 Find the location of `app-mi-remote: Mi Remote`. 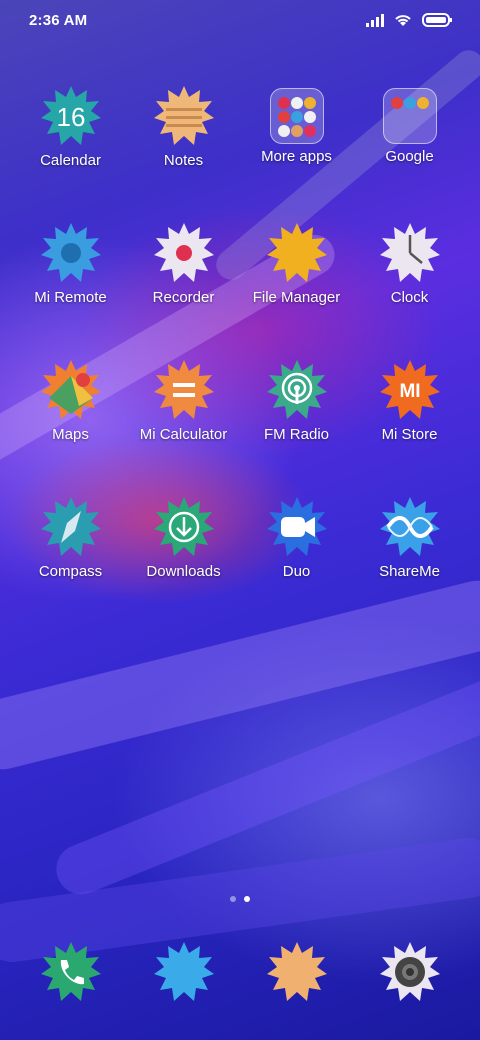

app-mi-remote: Mi Remote is located at coordinates (70, 263).